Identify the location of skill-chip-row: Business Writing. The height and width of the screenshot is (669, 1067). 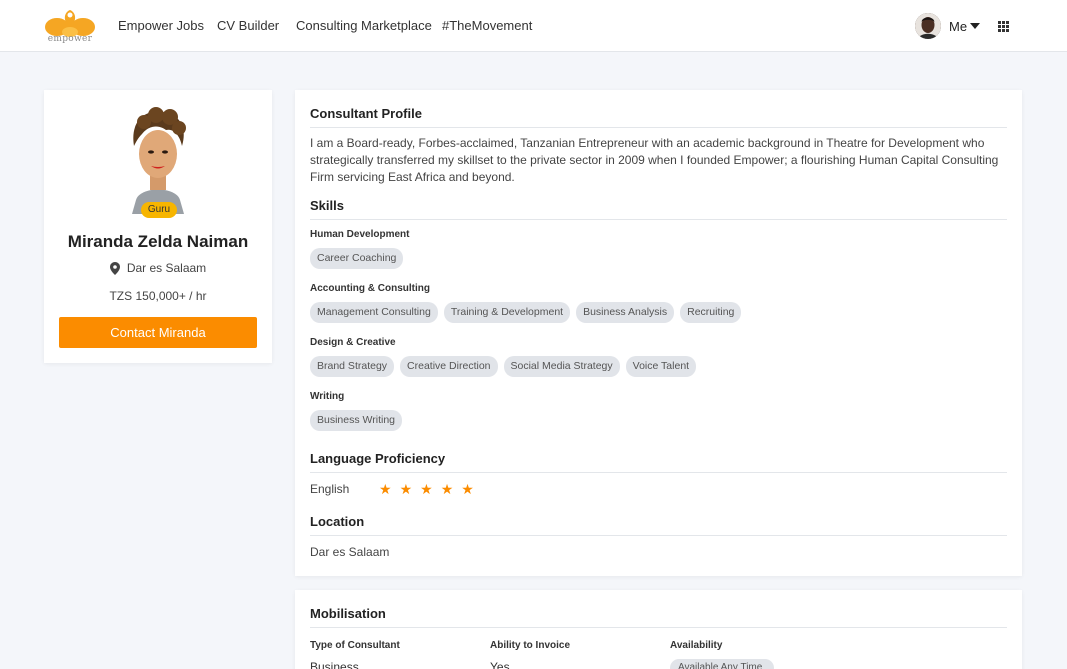
(356, 420).